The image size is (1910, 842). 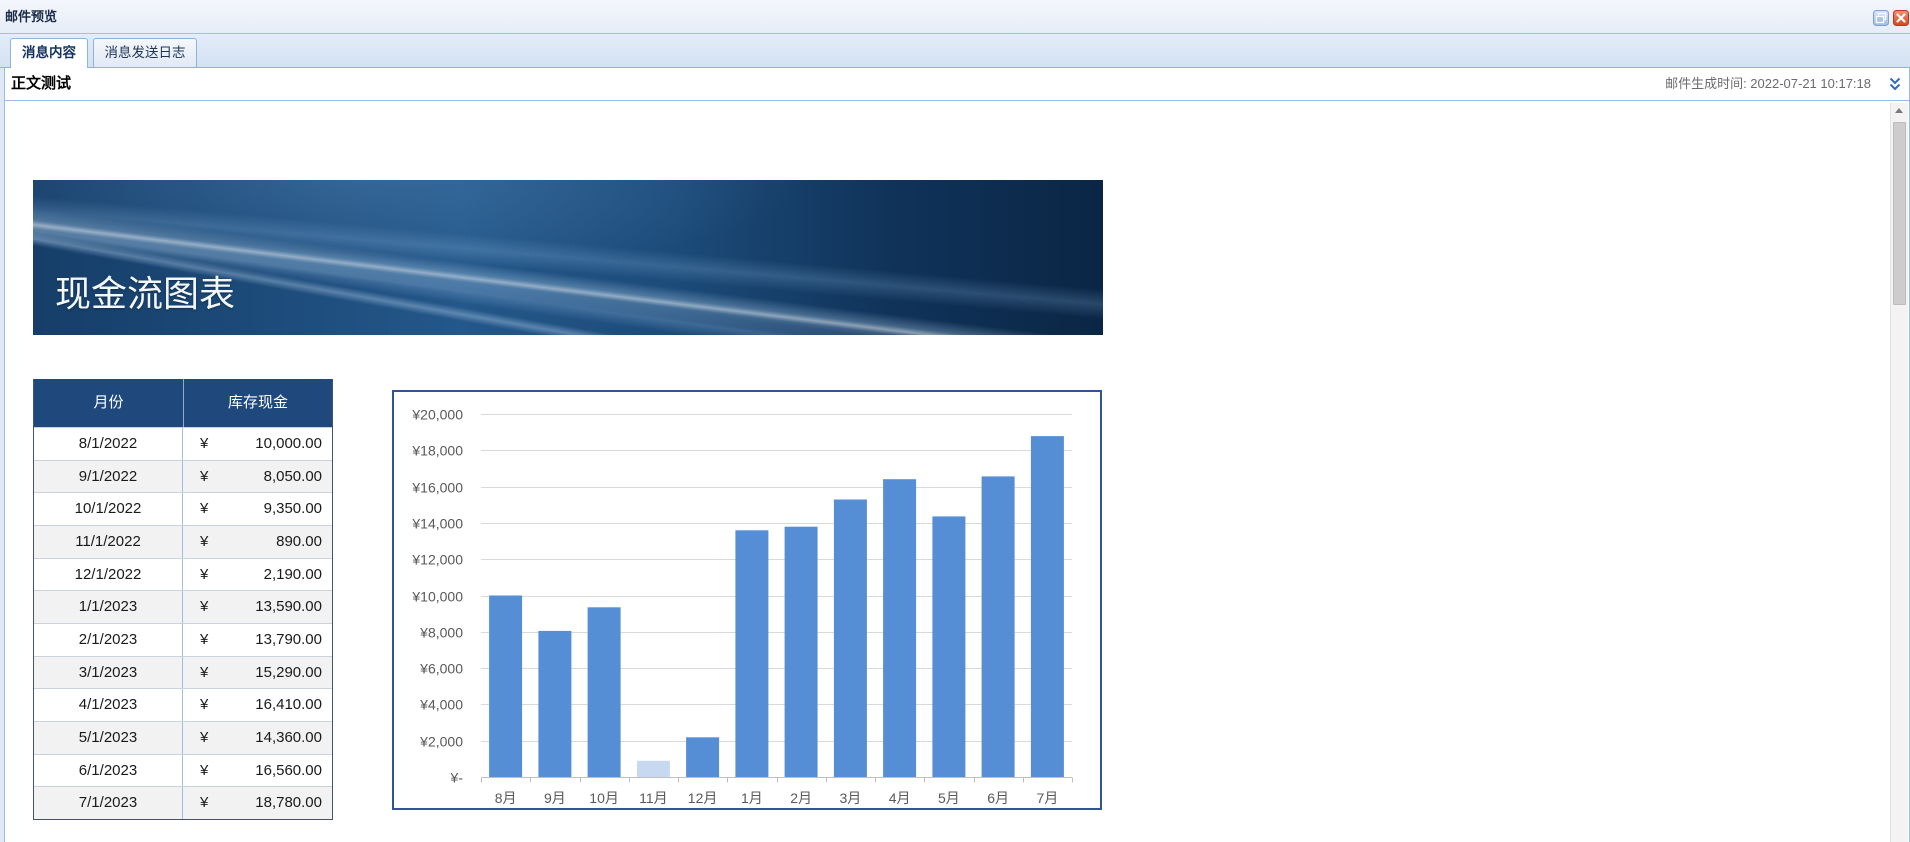 What do you see at coordinates (288, 705) in the screenshot?
I see `cash-amount: 16,410.00` at bounding box center [288, 705].